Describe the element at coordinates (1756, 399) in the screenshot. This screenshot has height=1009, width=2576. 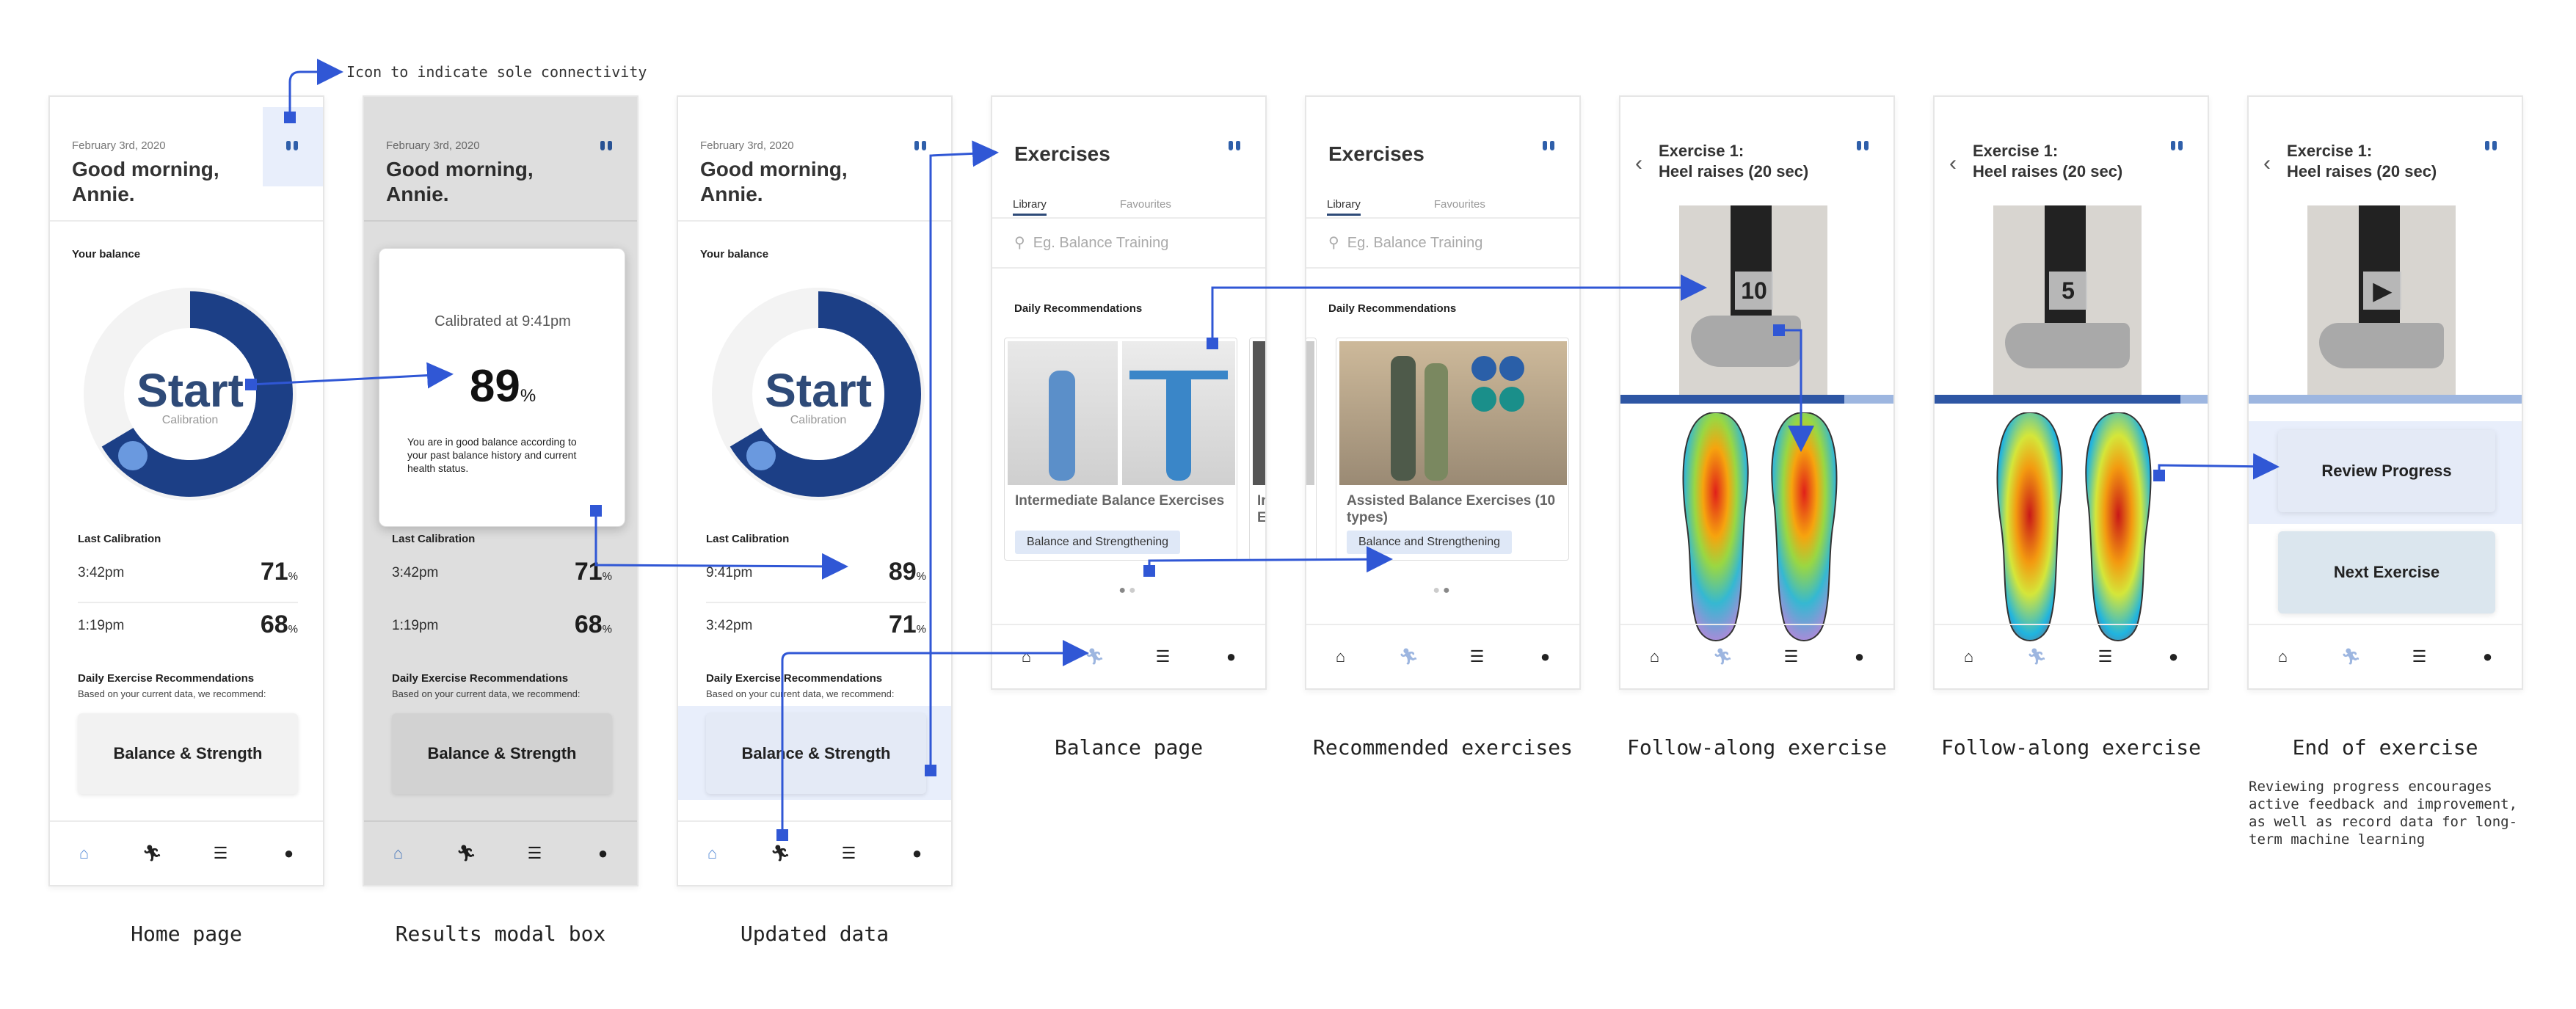
I see `progress-bar` at that location.